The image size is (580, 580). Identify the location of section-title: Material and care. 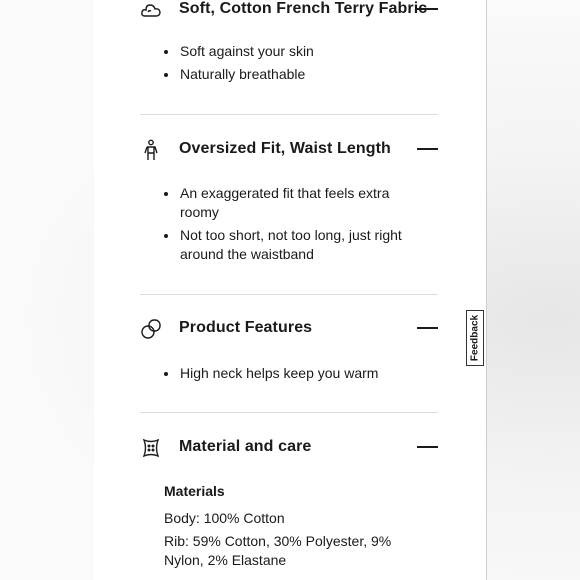
(245, 446).